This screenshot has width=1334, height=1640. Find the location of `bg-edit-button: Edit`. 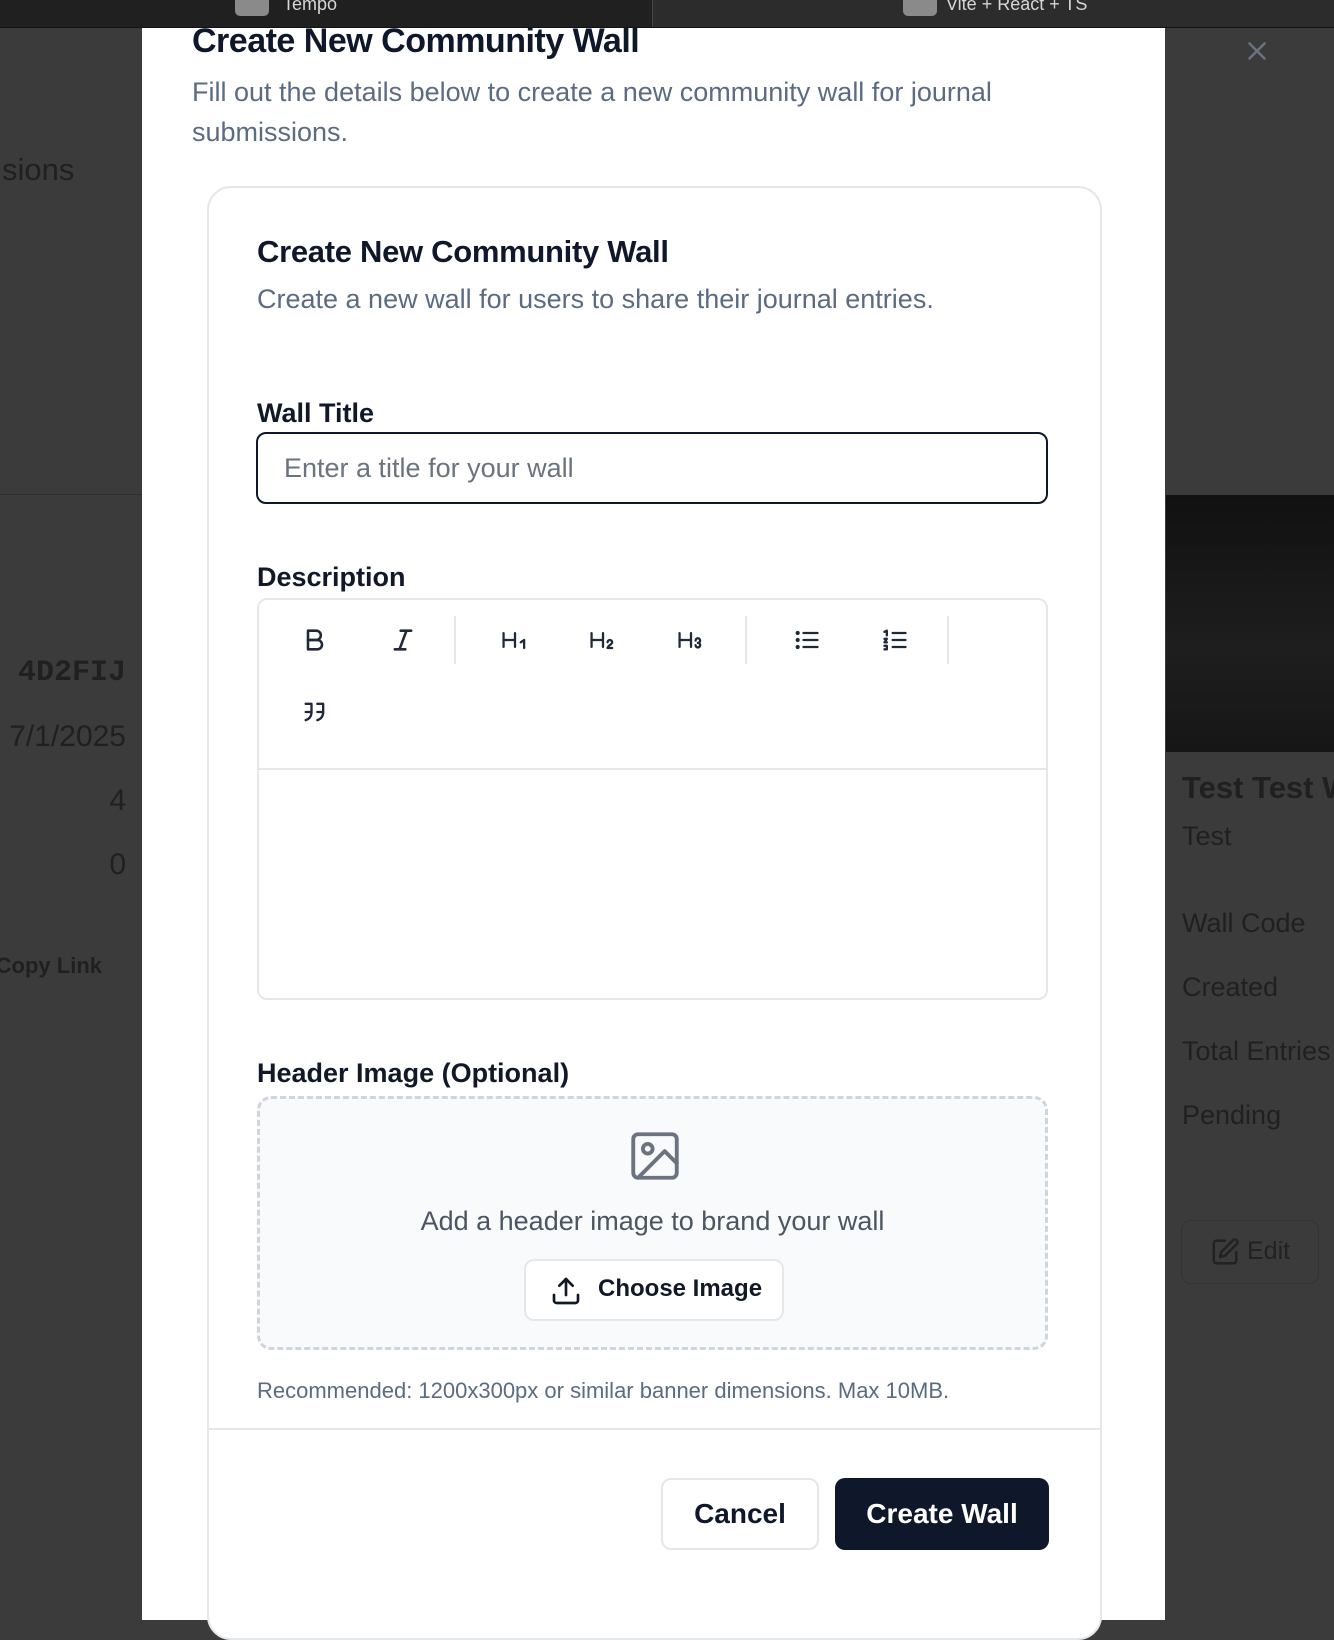

bg-edit-button: Edit is located at coordinates (1250, 1252).